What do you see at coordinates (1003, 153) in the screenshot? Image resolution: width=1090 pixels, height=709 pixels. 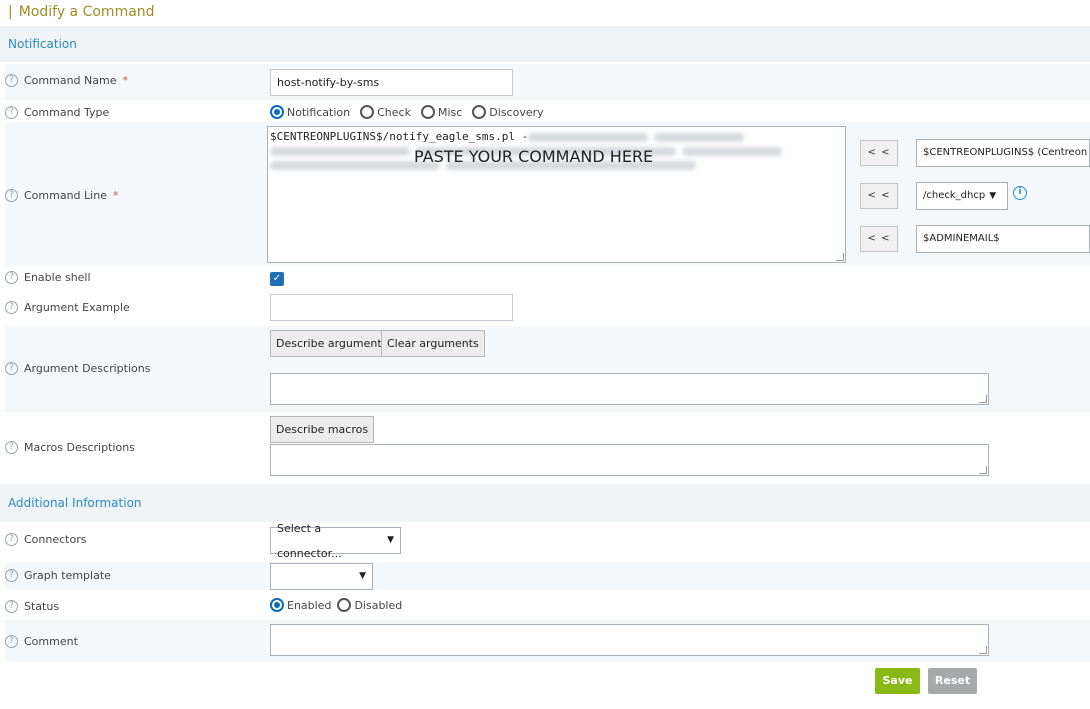 I see `macro-select-1: $CENTREONPLUGINS$ (Centreon` at bounding box center [1003, 153].